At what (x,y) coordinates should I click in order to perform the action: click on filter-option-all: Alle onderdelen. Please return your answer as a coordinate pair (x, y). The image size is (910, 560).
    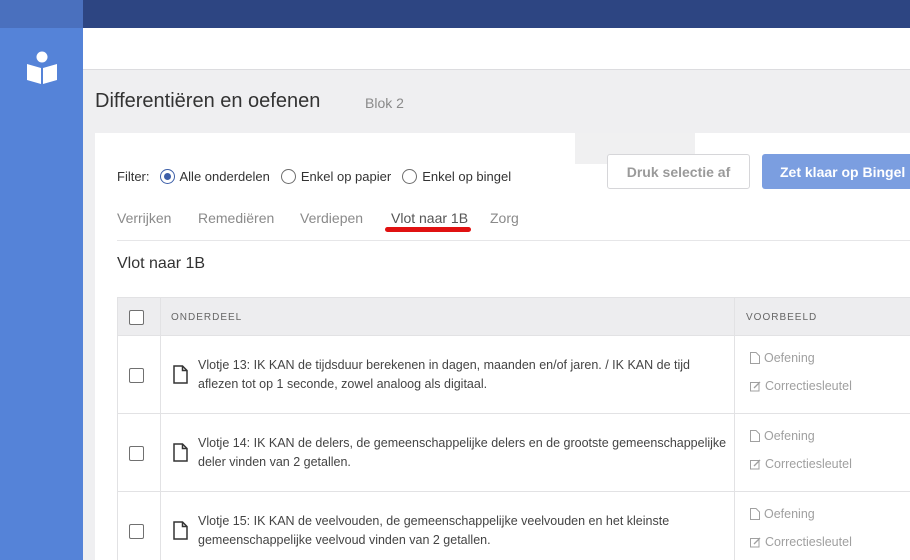
    Looking at the image, I should click on (214, 176).